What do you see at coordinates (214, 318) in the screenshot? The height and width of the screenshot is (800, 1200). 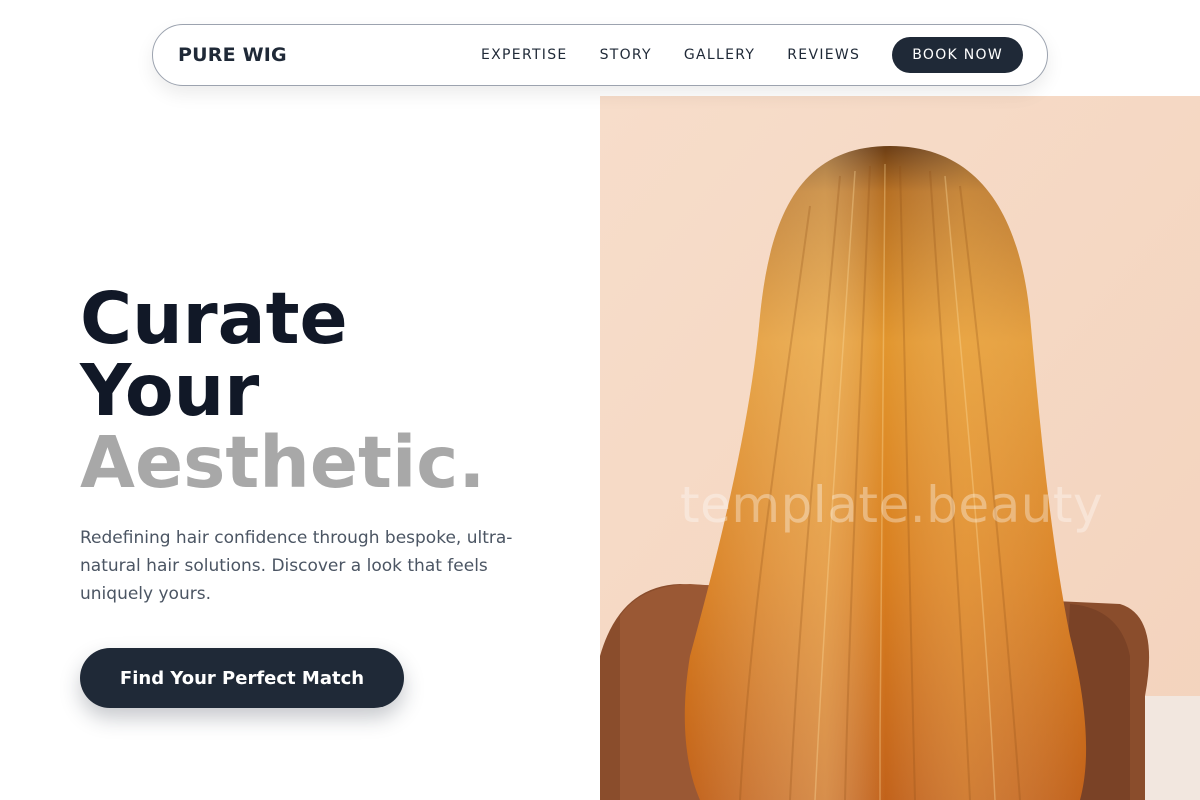 I see `hero-title-line-1: Curate` at bounding box center [214, 318].